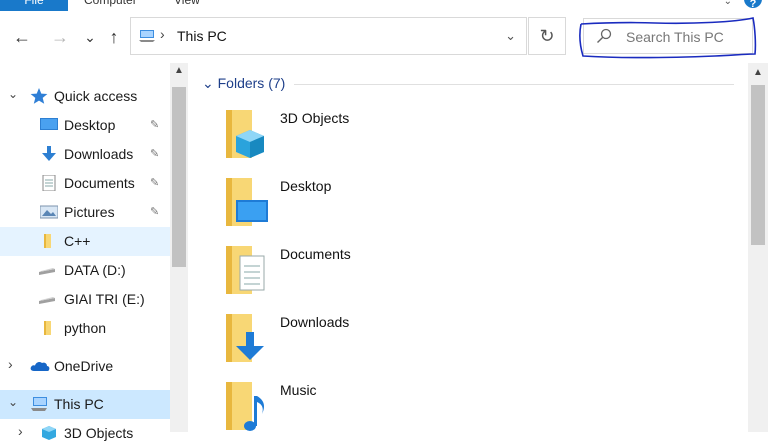 The image size is (768, 448). I want to click on folder-tile-music: Music, so click(345, 414).